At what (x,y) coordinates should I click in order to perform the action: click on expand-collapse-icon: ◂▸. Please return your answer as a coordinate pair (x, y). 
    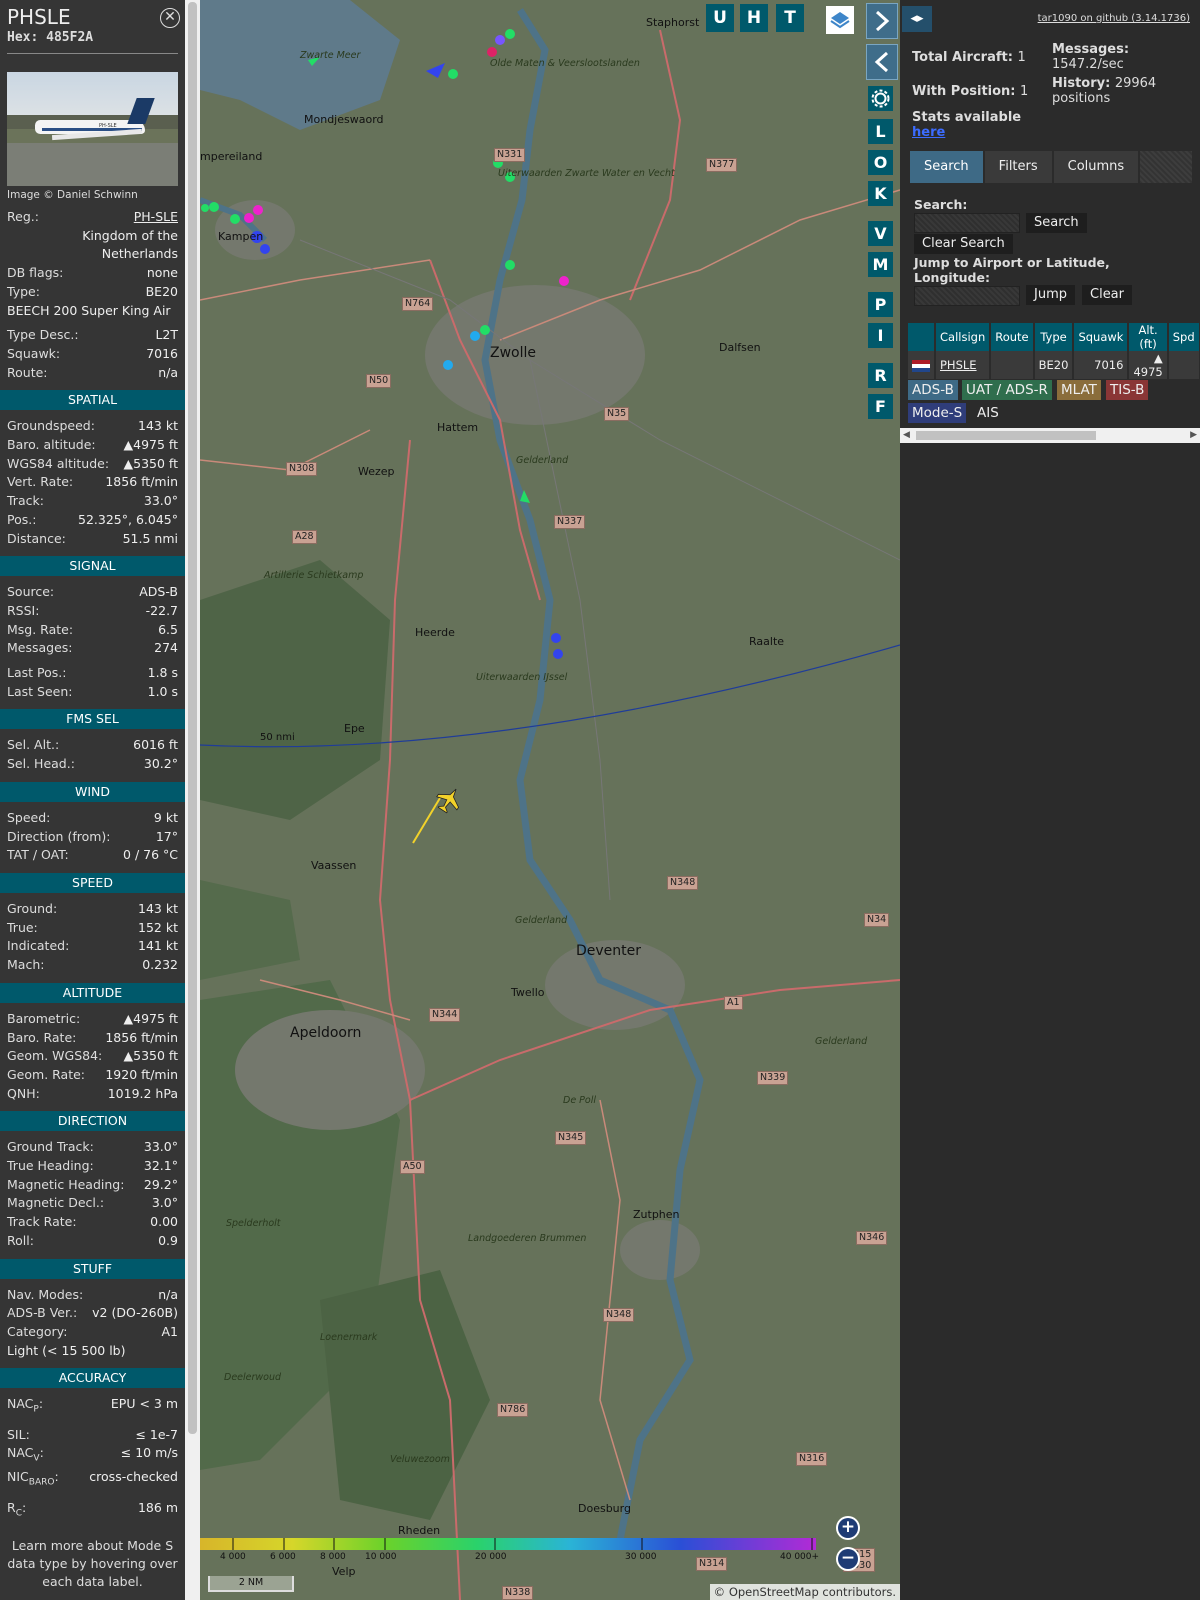
    Looking at the image, I should click on (917, 19).